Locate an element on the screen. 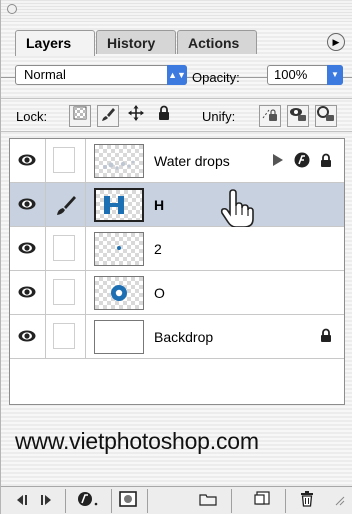 The height and width of the screenshot is (514, 352). layer-row-h: H is located at coordinates (177, 205).